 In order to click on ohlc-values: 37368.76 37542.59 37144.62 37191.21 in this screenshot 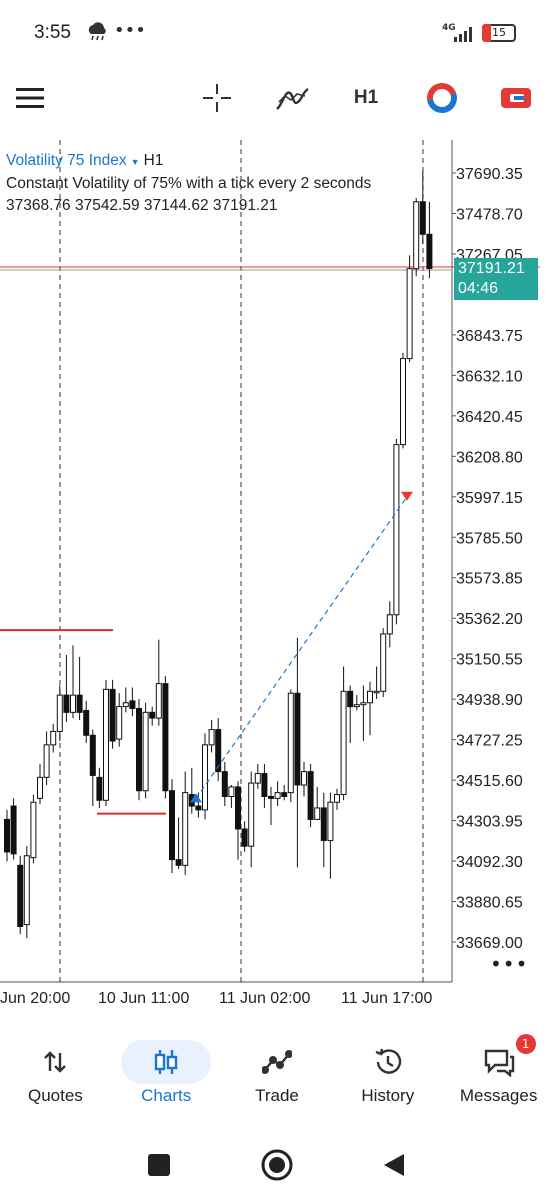, I will do `click(142, 205)`.